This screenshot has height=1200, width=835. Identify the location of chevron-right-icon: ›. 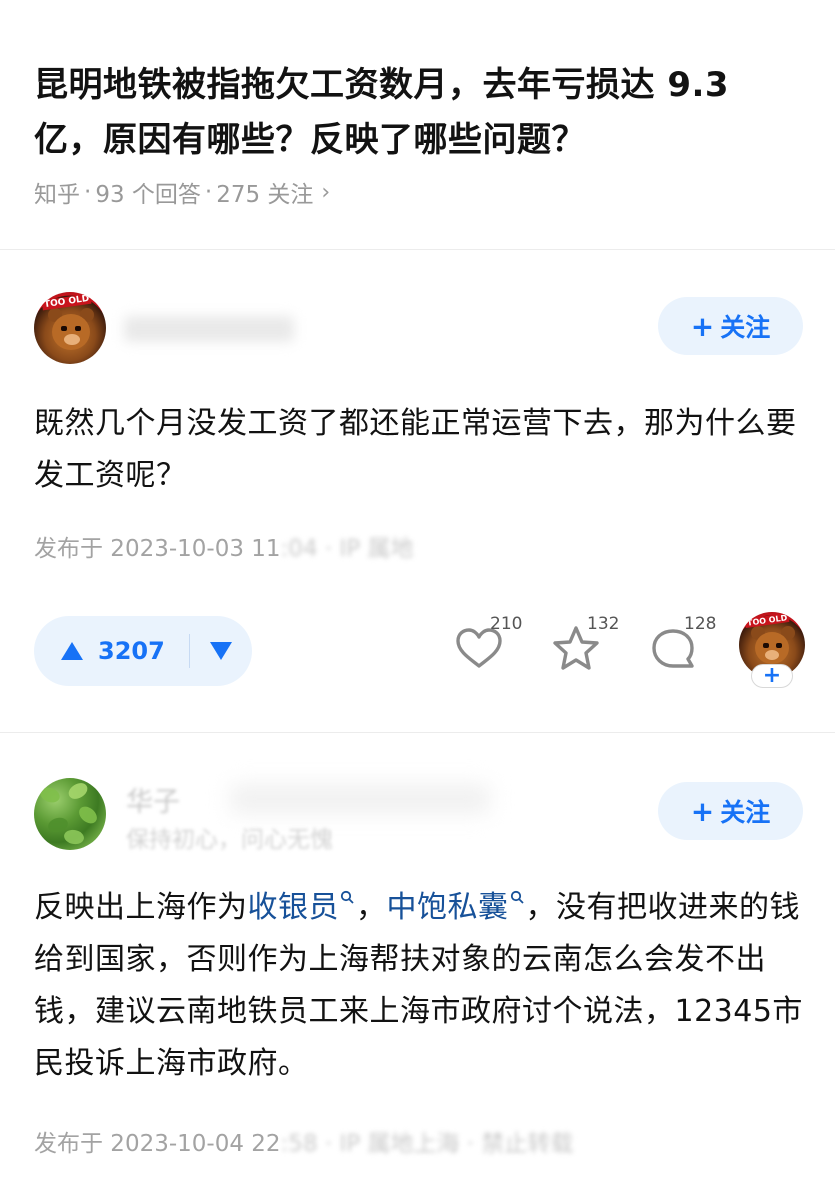
(326, 192).